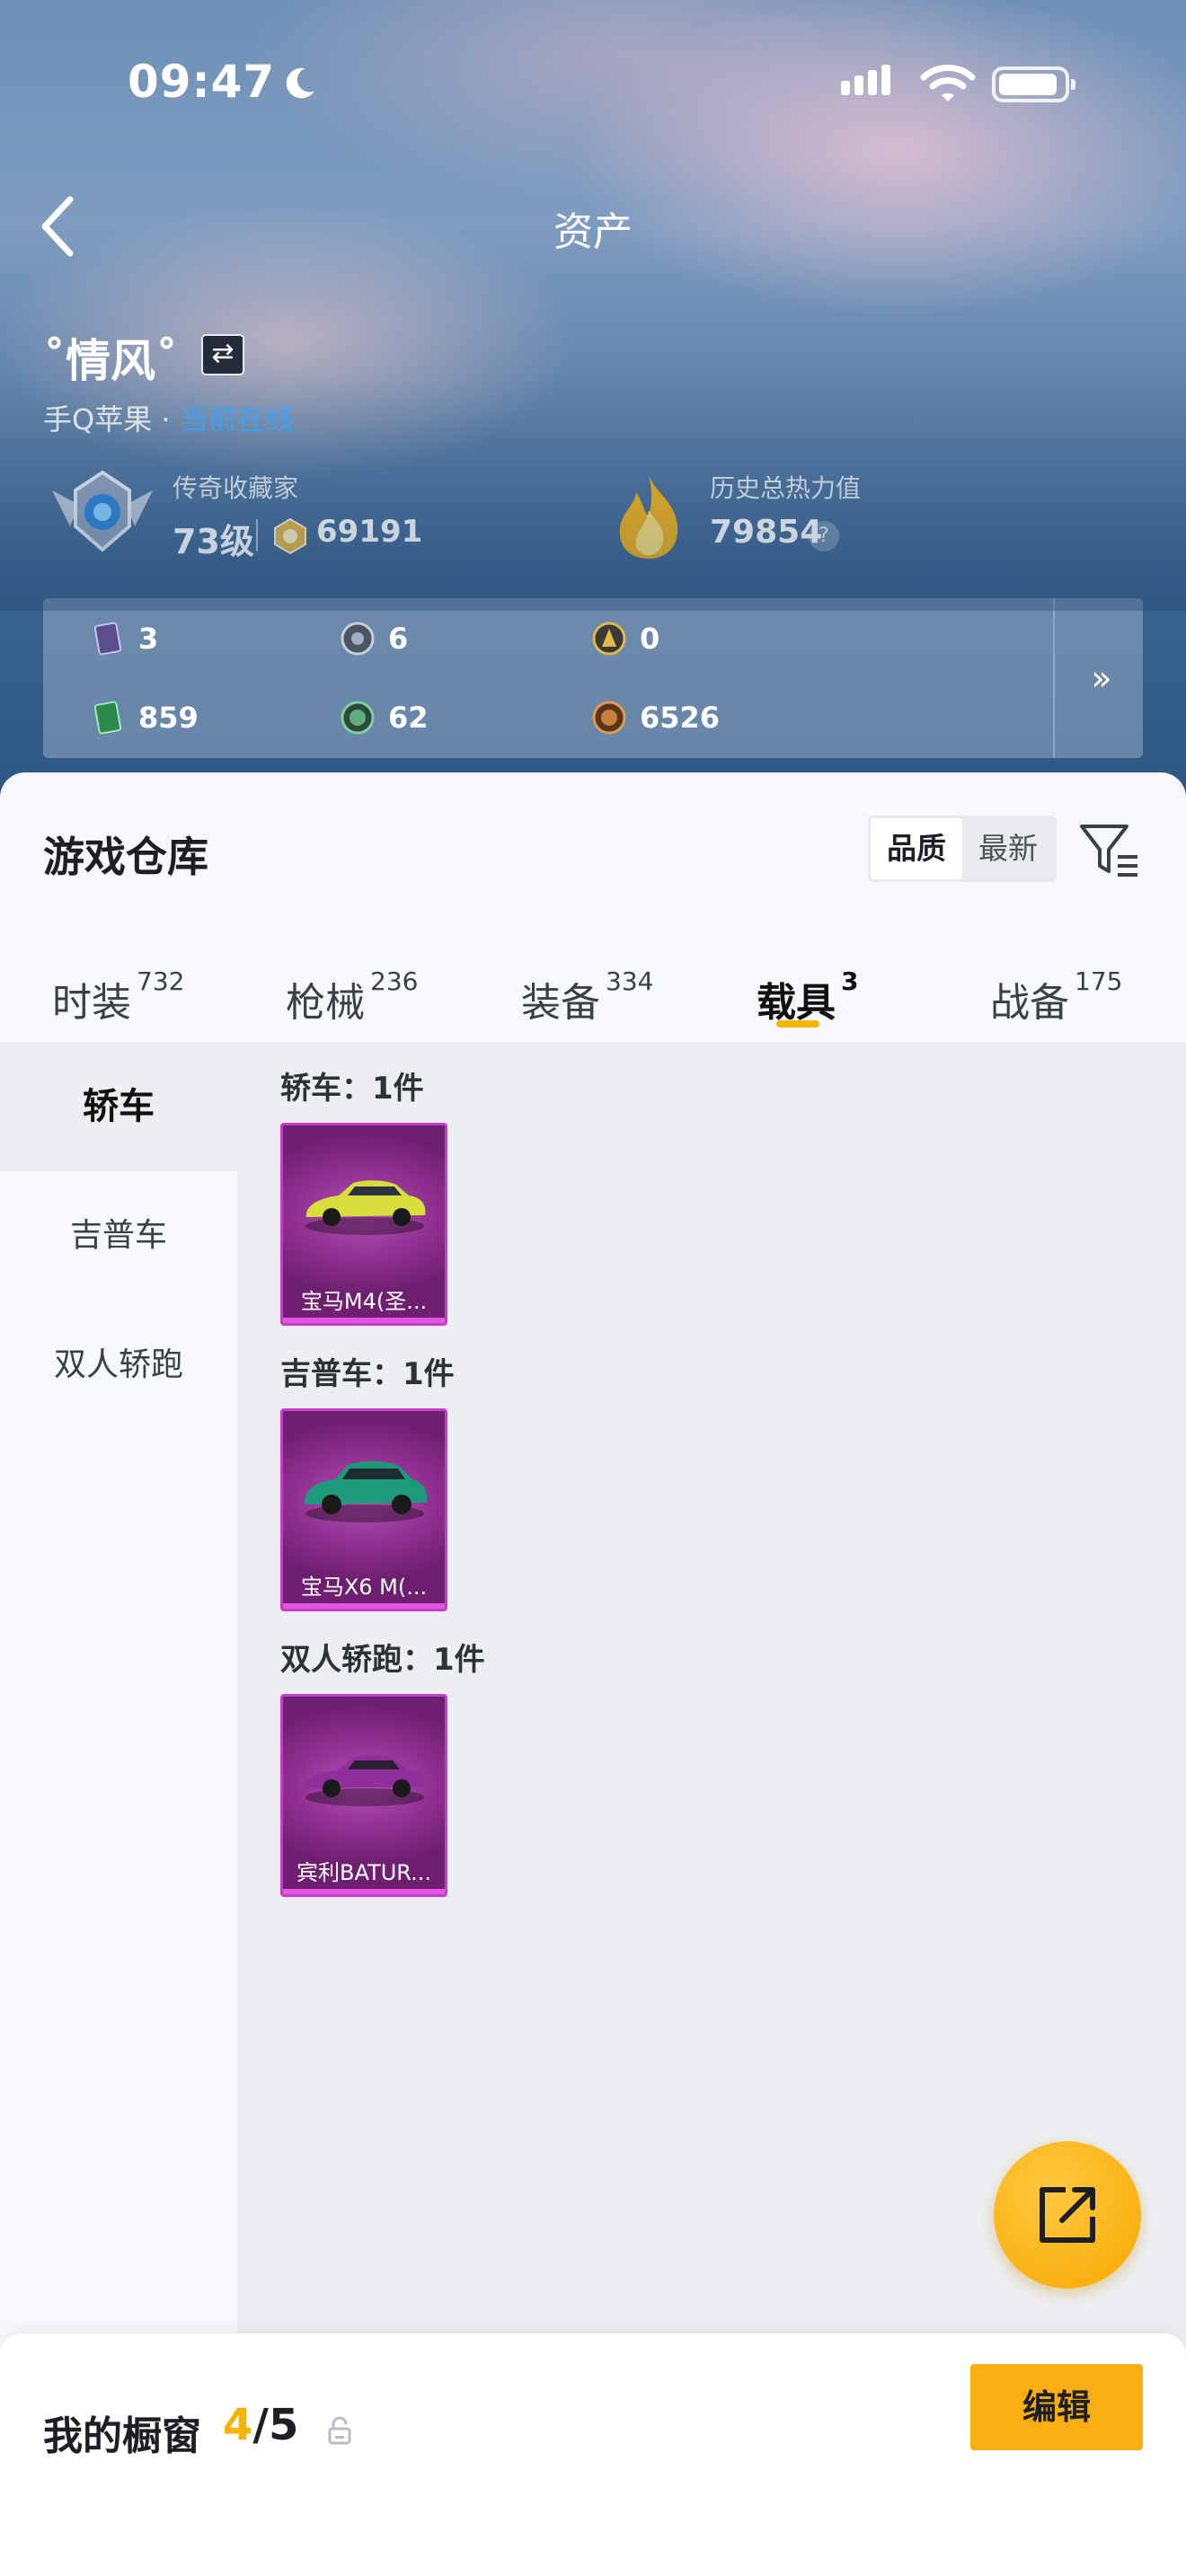  I want to click on tab-label: 时装, so click(91, 1003).